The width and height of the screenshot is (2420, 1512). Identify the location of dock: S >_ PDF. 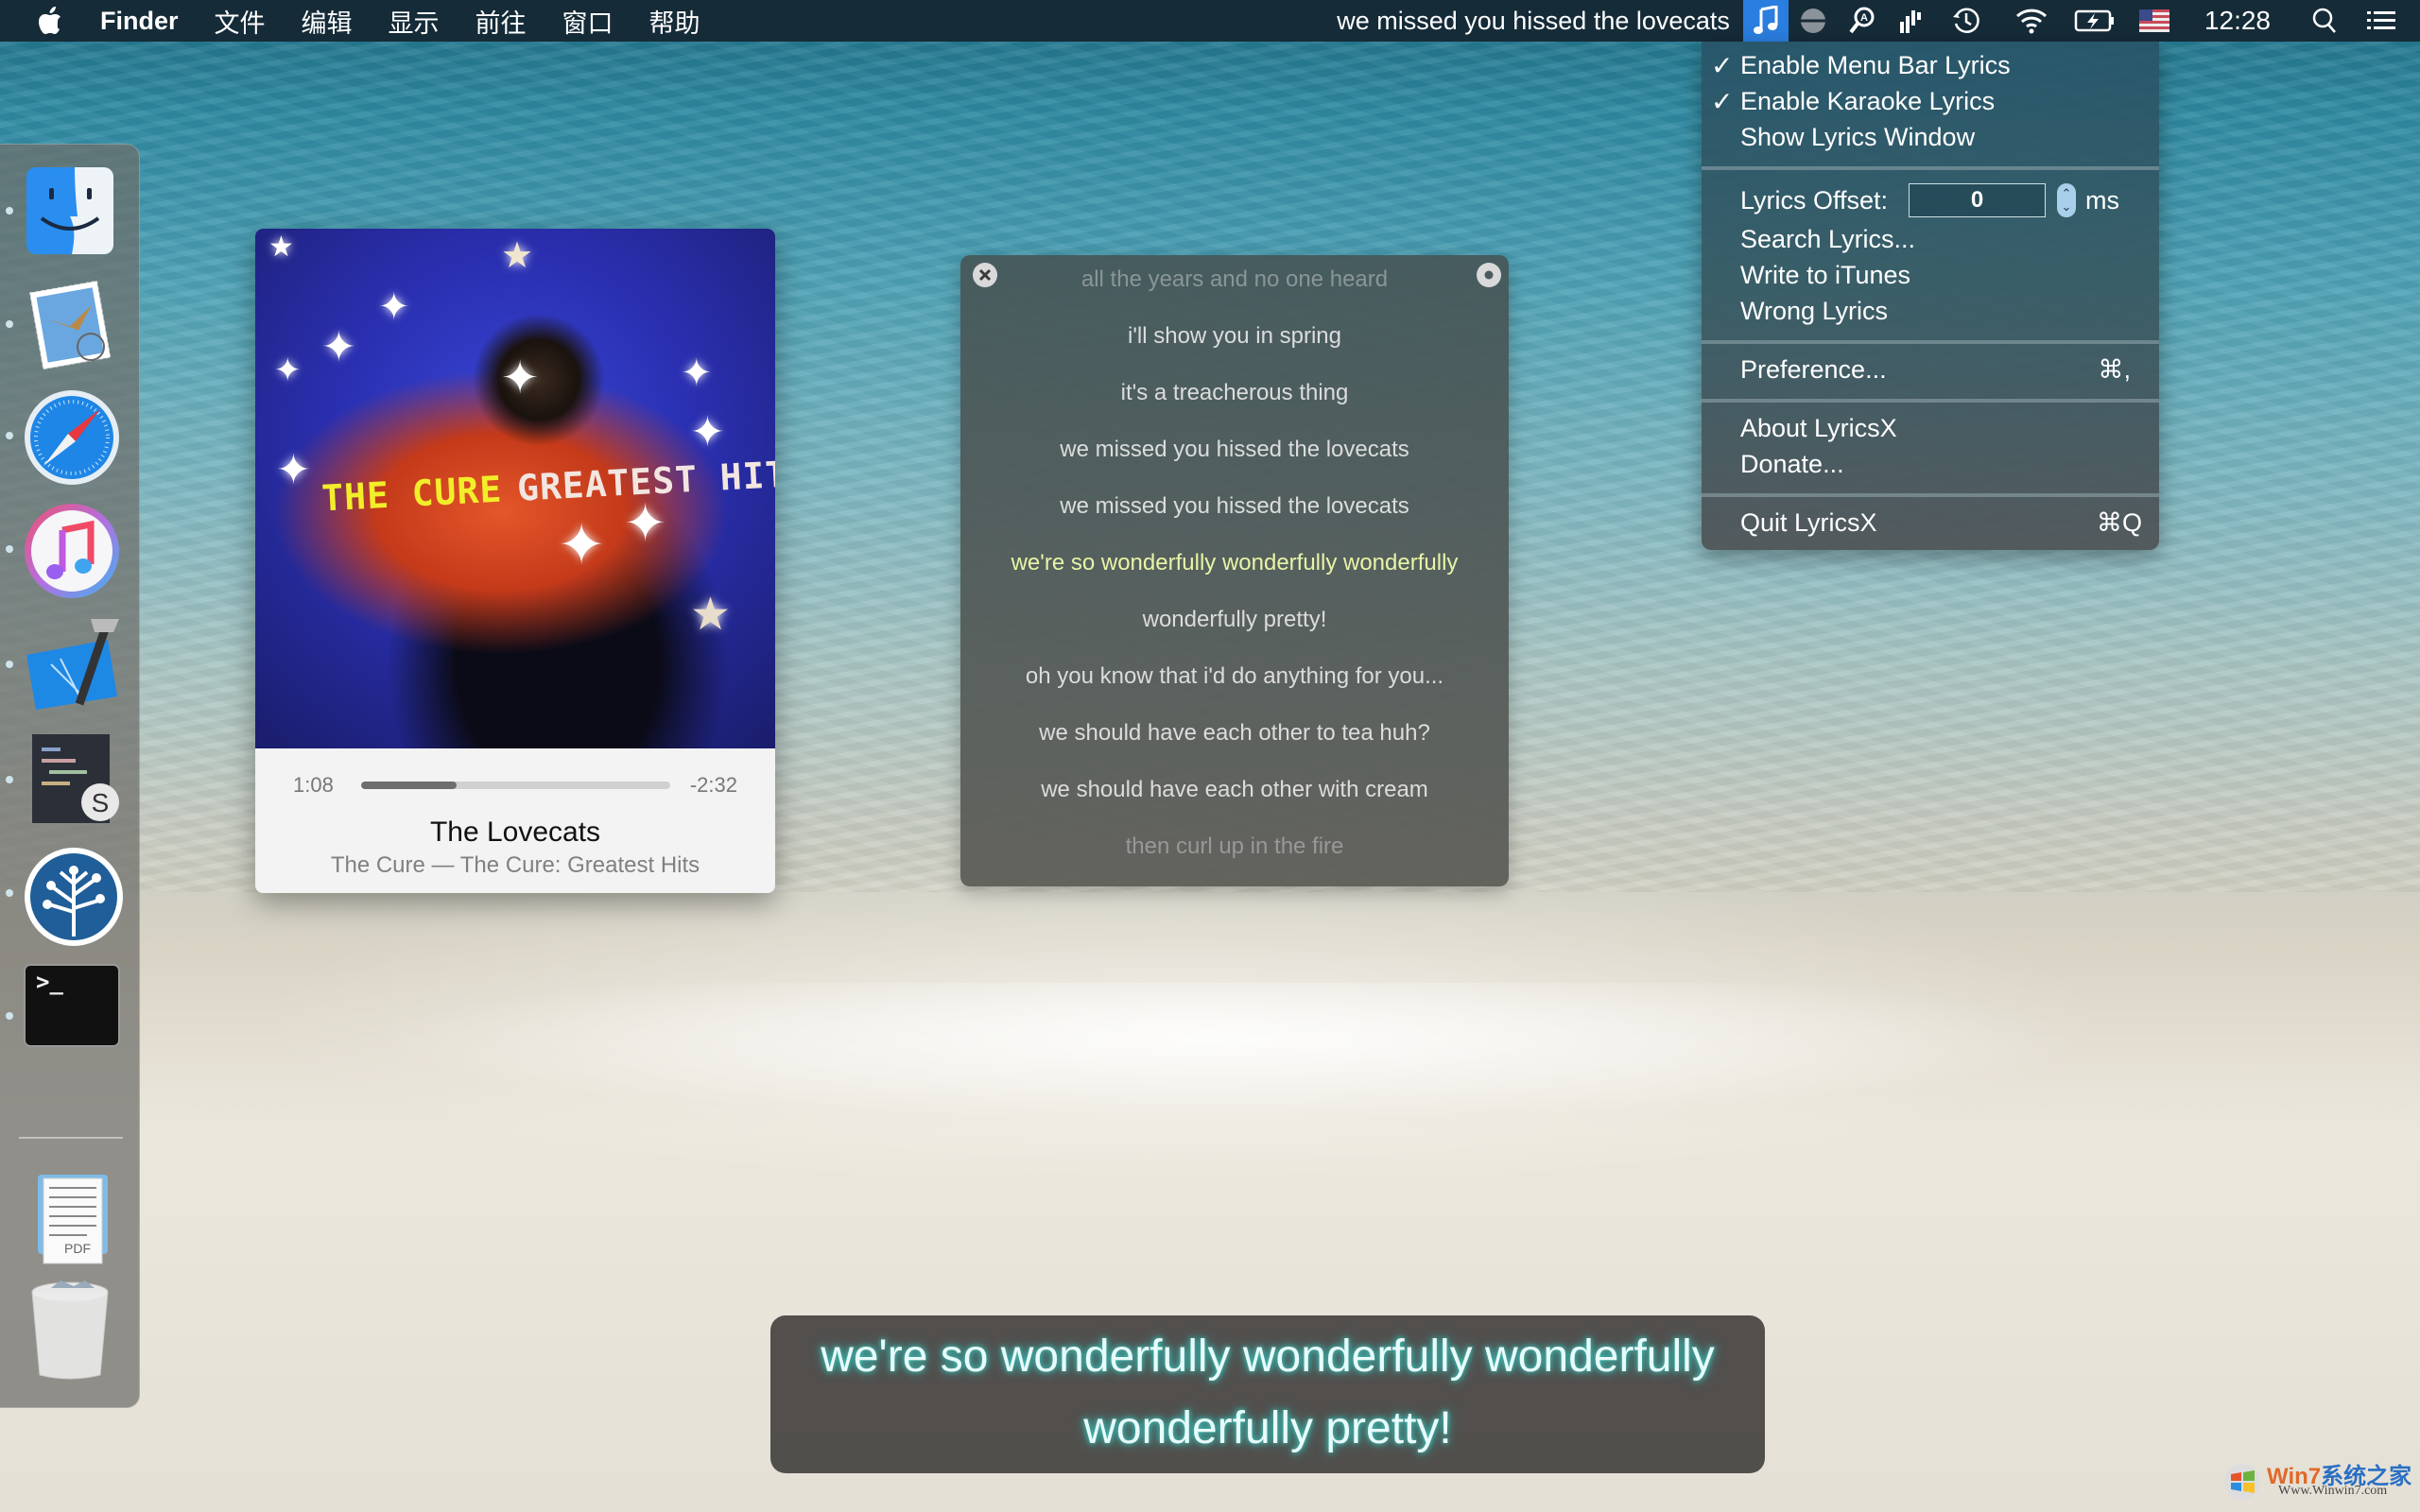
(70, 776).